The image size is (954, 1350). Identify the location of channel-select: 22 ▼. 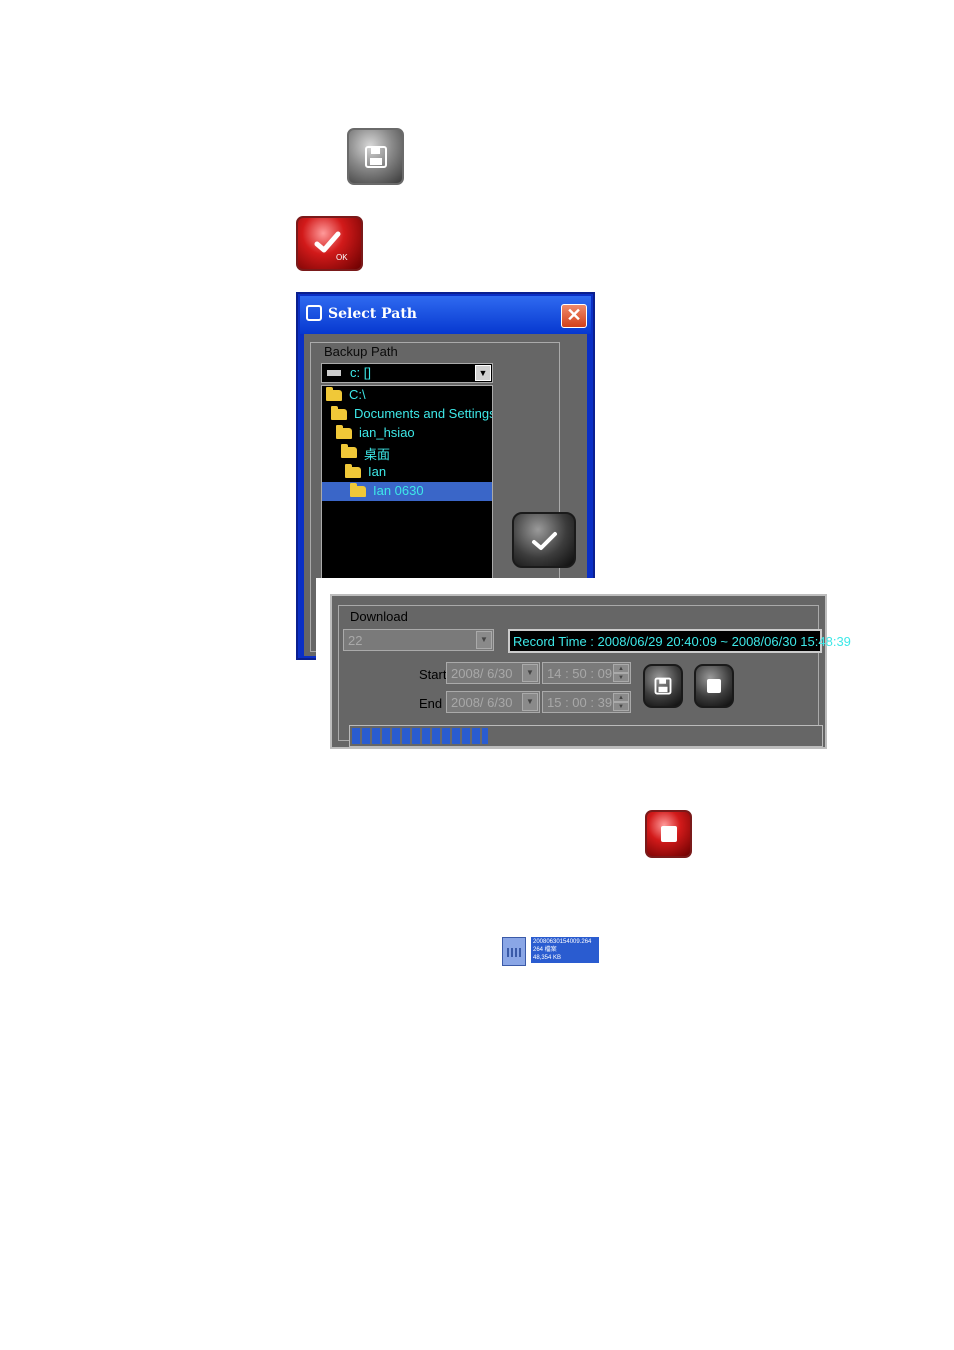
(418, 640).